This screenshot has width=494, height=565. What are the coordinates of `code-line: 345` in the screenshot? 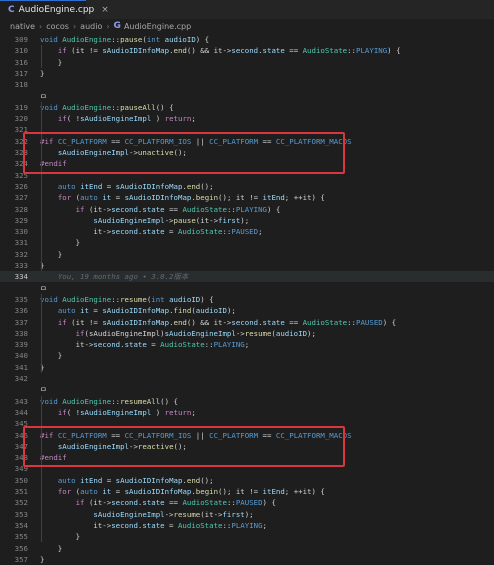 It's located at (247, 423).